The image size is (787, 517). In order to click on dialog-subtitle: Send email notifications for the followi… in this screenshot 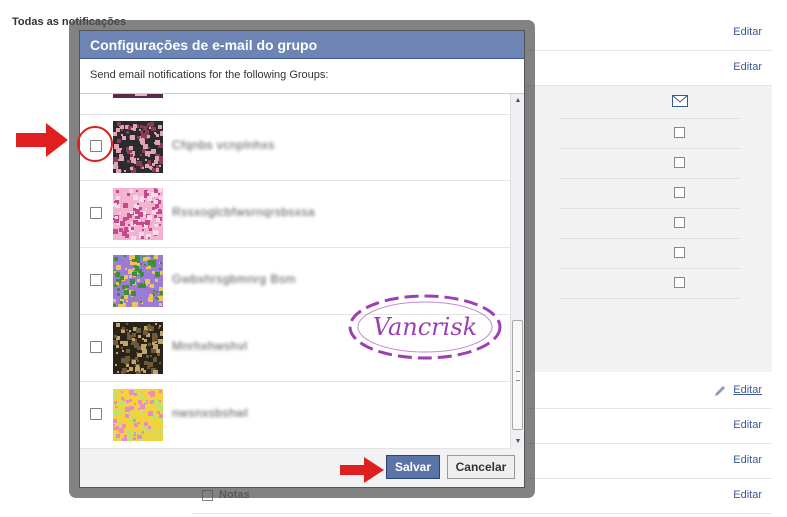, I will do `click(209, 75)`.